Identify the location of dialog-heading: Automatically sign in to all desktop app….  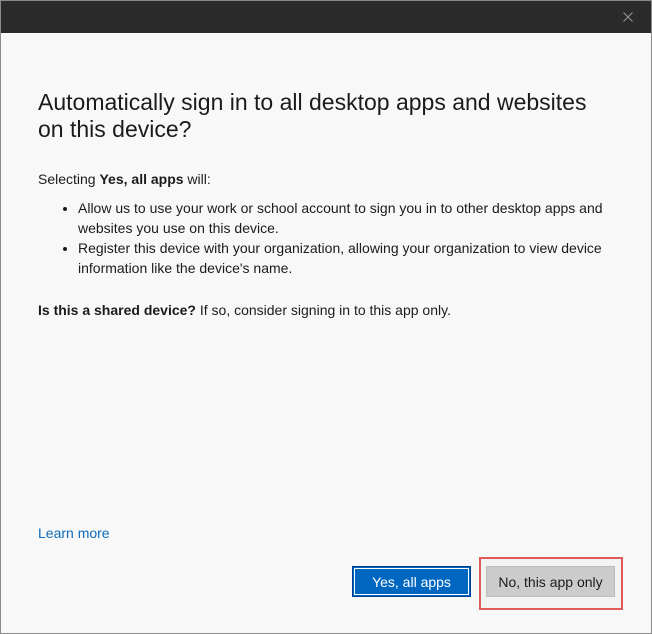
(312, 115).